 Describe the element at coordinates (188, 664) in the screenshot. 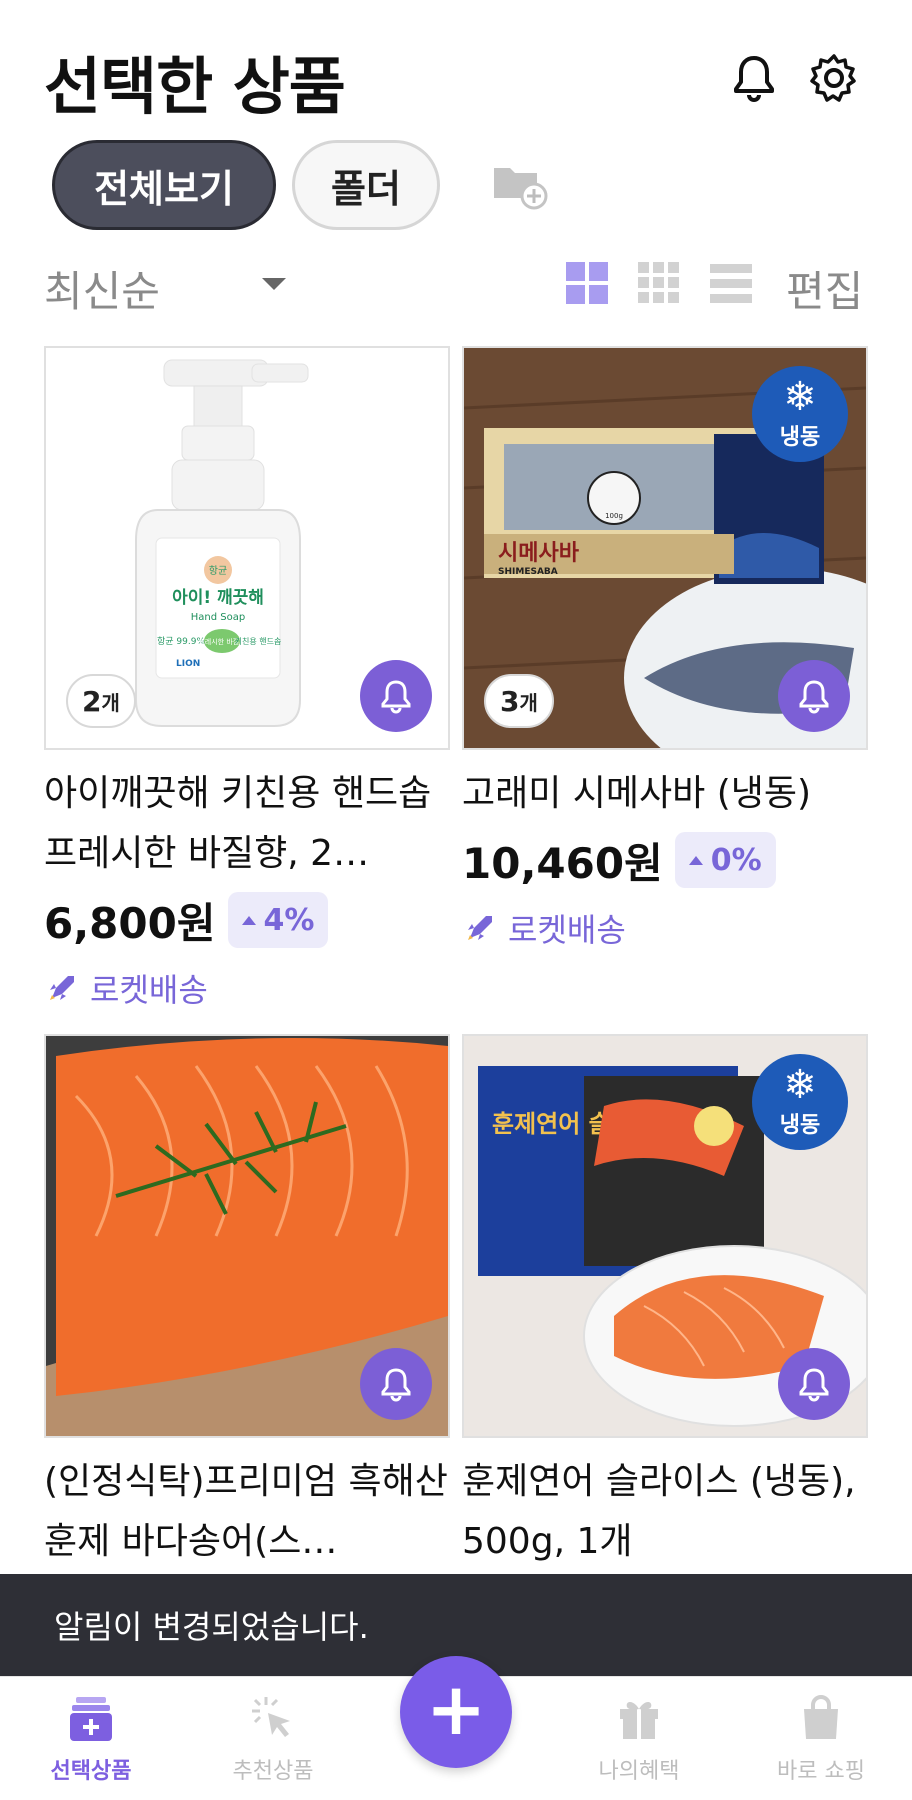

I see `soap-maker-text: LION` at that location.